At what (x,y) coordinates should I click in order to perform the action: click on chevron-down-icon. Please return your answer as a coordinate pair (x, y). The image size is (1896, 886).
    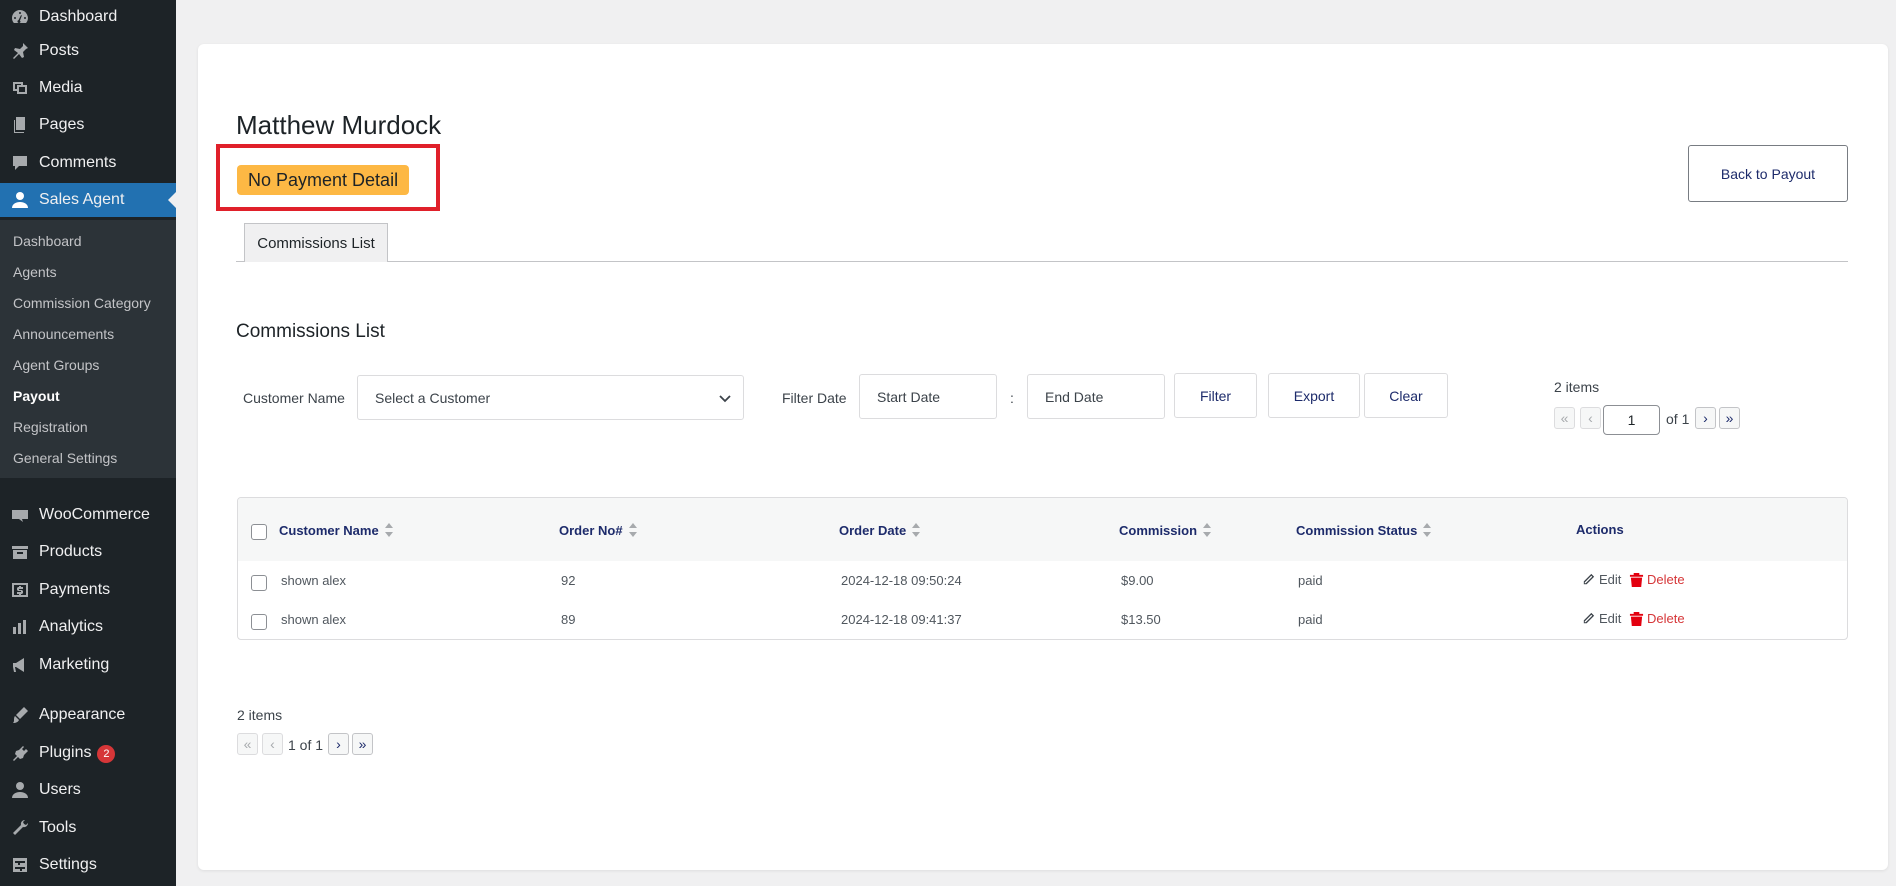
    Looking at the image, I should click on (725, 398).